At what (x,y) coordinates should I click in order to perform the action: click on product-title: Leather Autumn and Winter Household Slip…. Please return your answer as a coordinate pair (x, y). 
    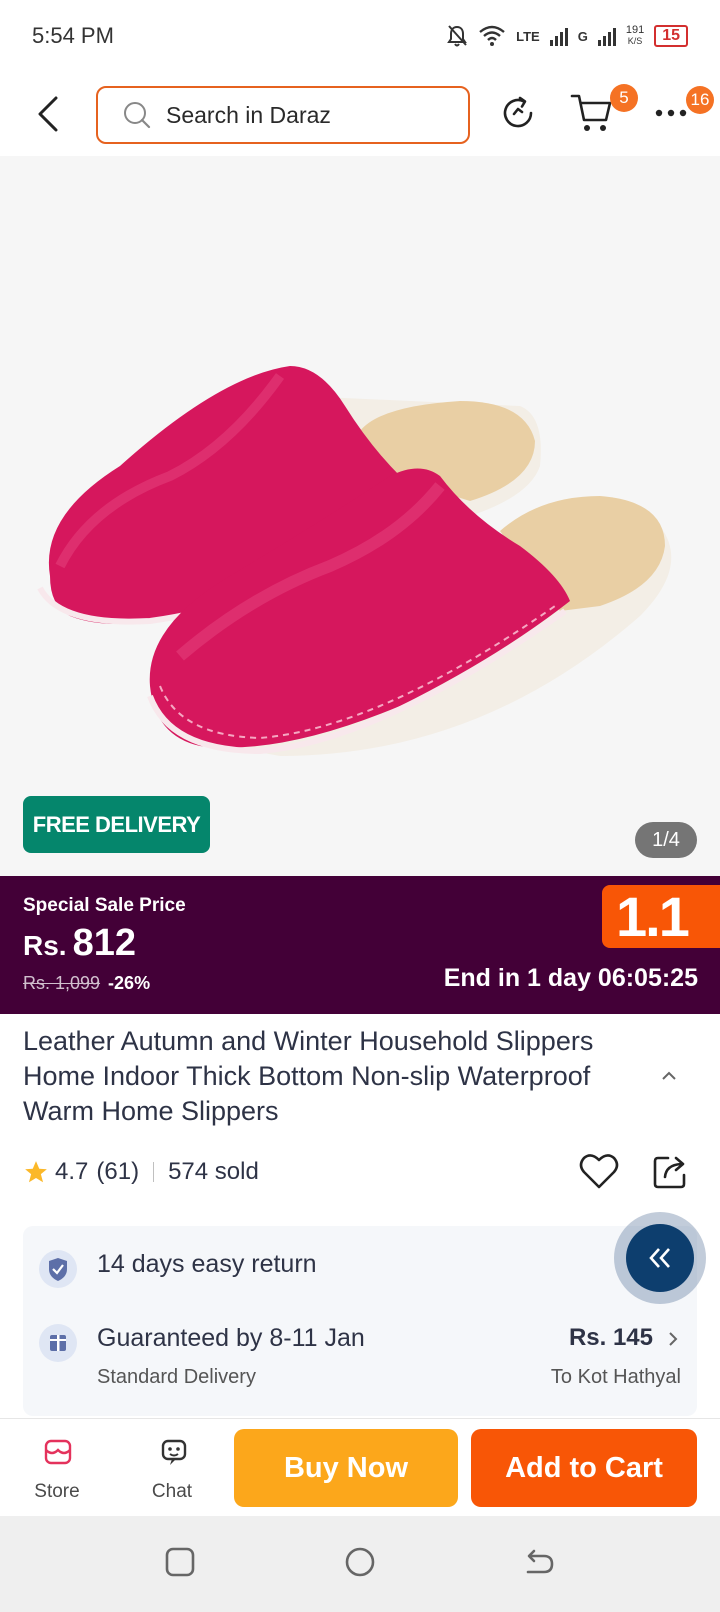
    Looking at the image, I should click on (308, 1076).